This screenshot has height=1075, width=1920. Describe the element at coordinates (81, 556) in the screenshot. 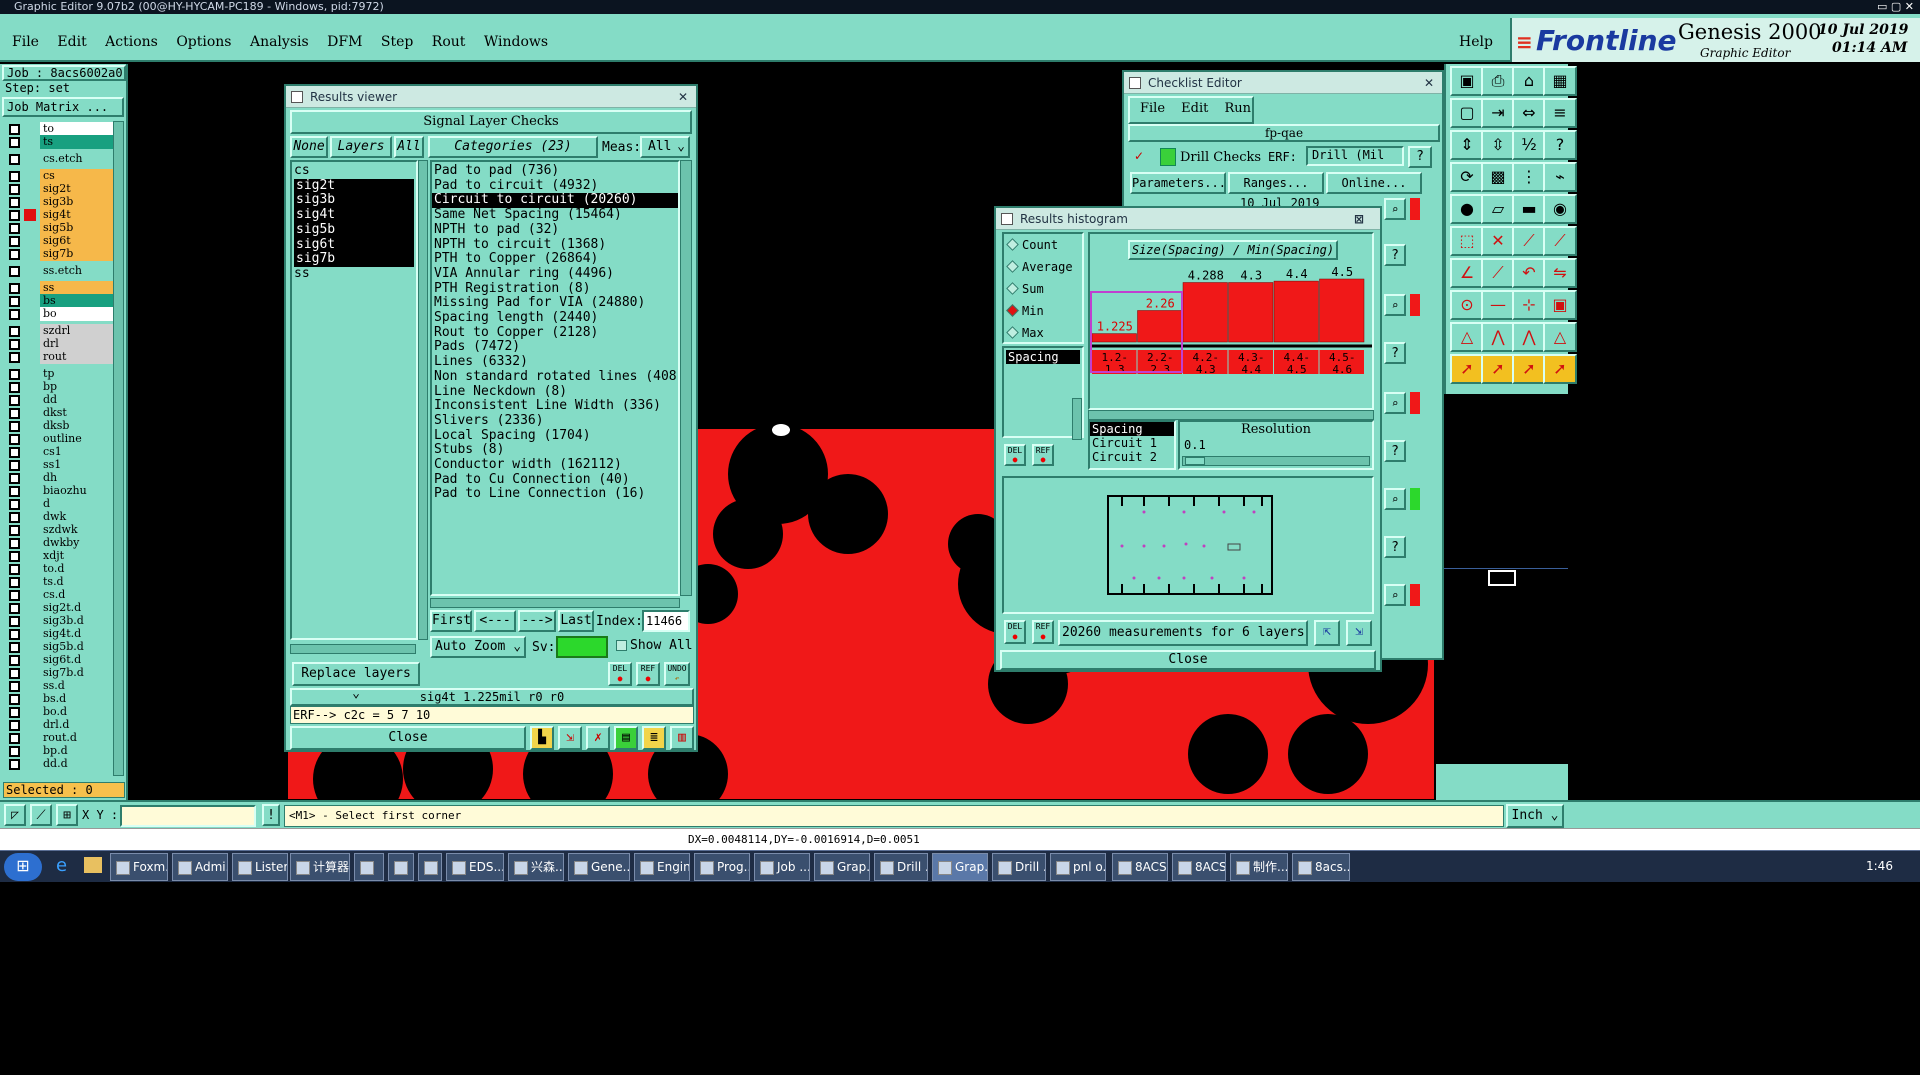

I see `layer-name: xdjt` at that location.